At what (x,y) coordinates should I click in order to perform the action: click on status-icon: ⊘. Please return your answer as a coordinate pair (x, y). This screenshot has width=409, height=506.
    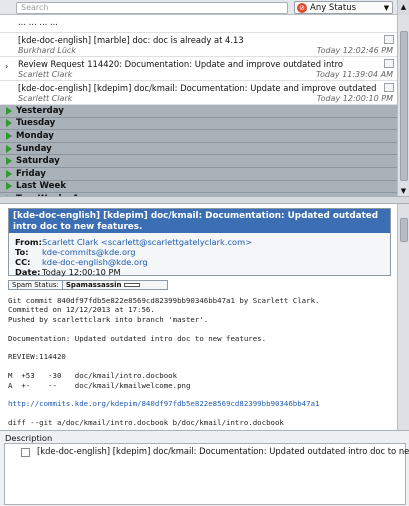
    Looking at the image, I should click on (302, 7).